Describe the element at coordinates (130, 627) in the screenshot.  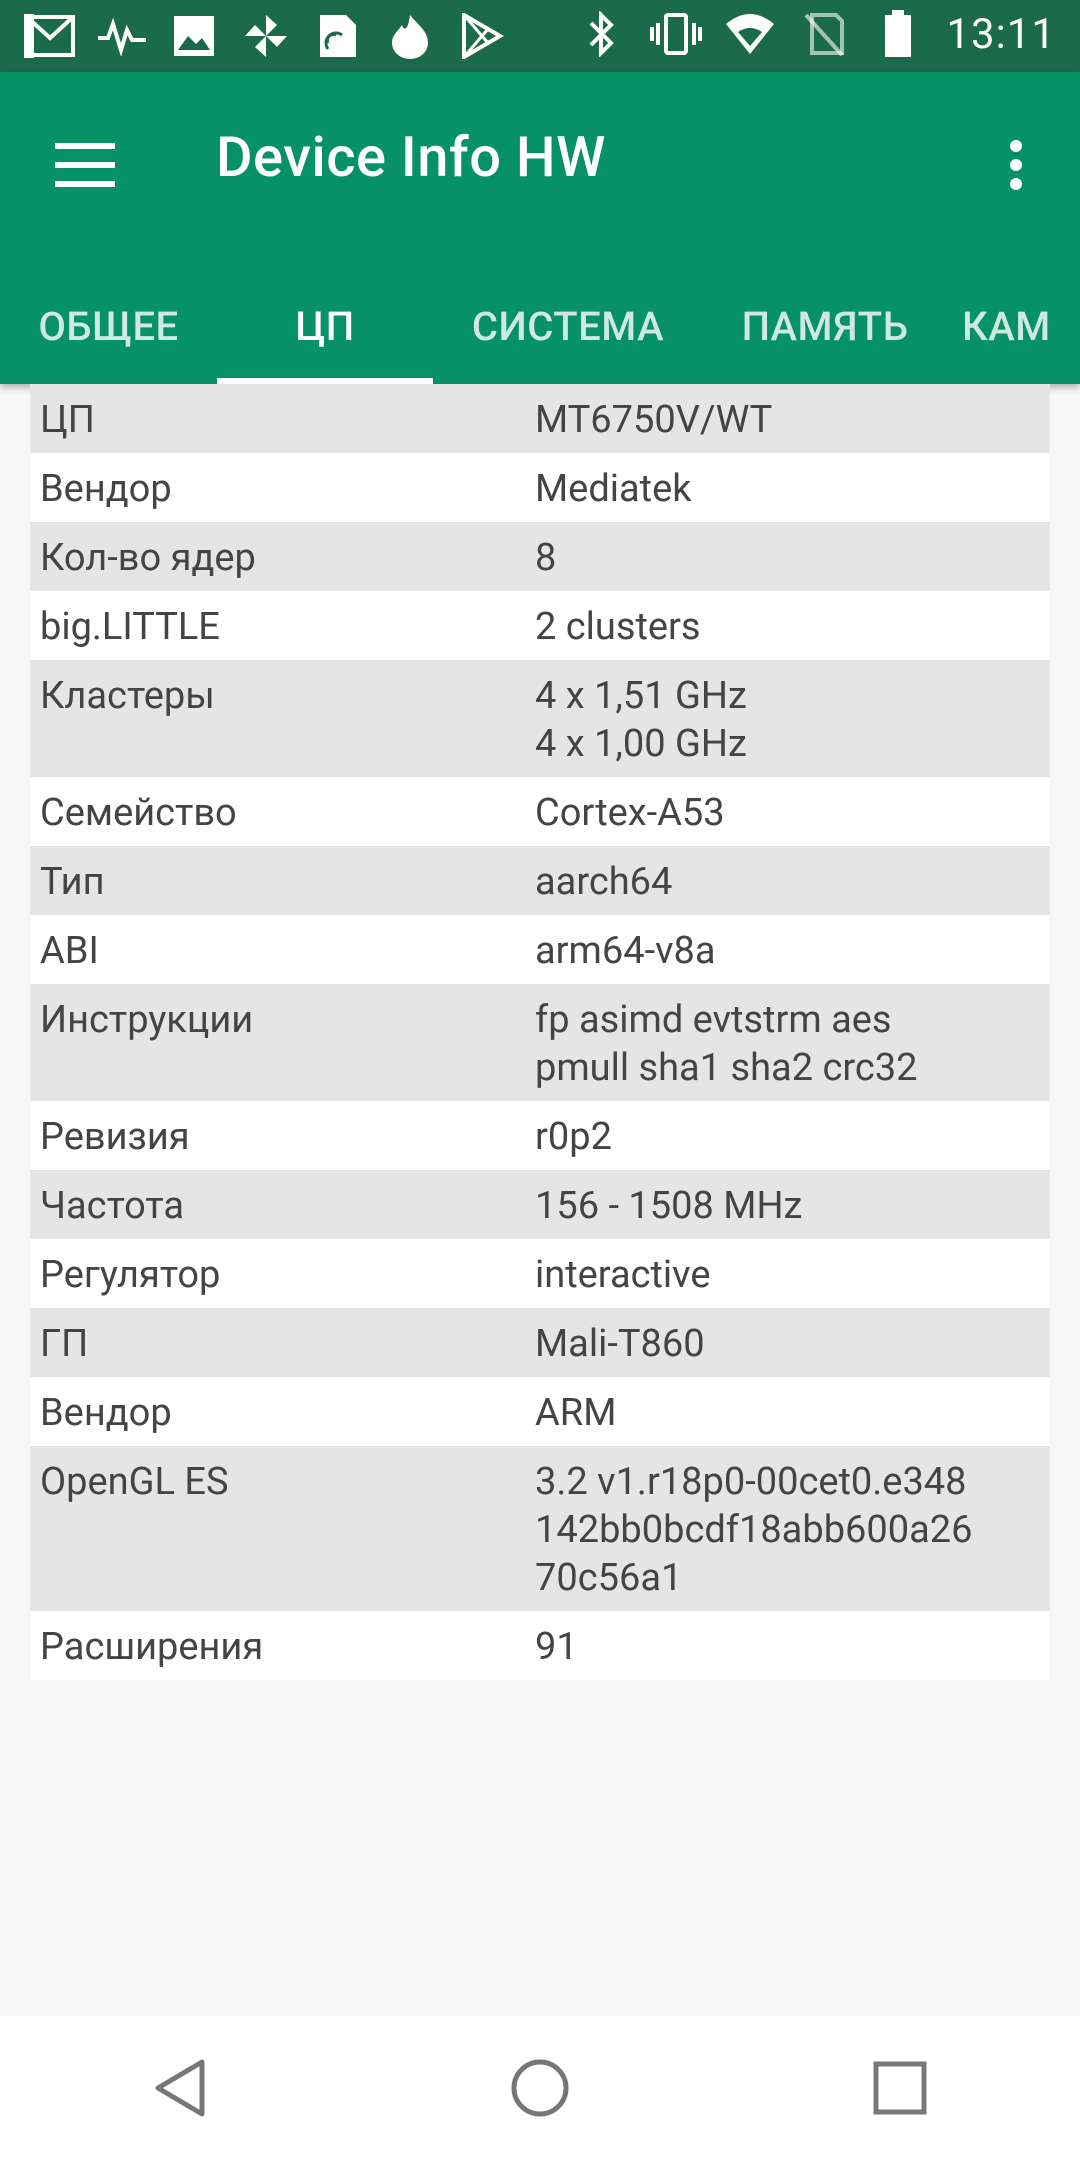
I see `row-key: big.LITTLE` at that location.